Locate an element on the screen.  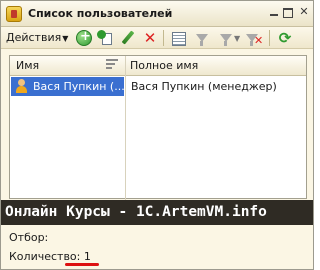
column-header-name: Имя is located at coordinates (27, 65).